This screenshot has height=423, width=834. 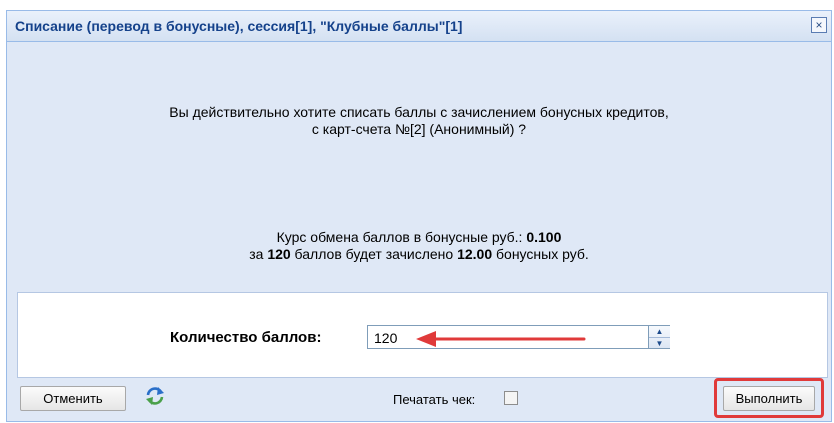 What do you see at coordinates (540, 254) in the screenshot?
I see `conversion-suffix: бонусных руб.` at bounding box center [540, 254].